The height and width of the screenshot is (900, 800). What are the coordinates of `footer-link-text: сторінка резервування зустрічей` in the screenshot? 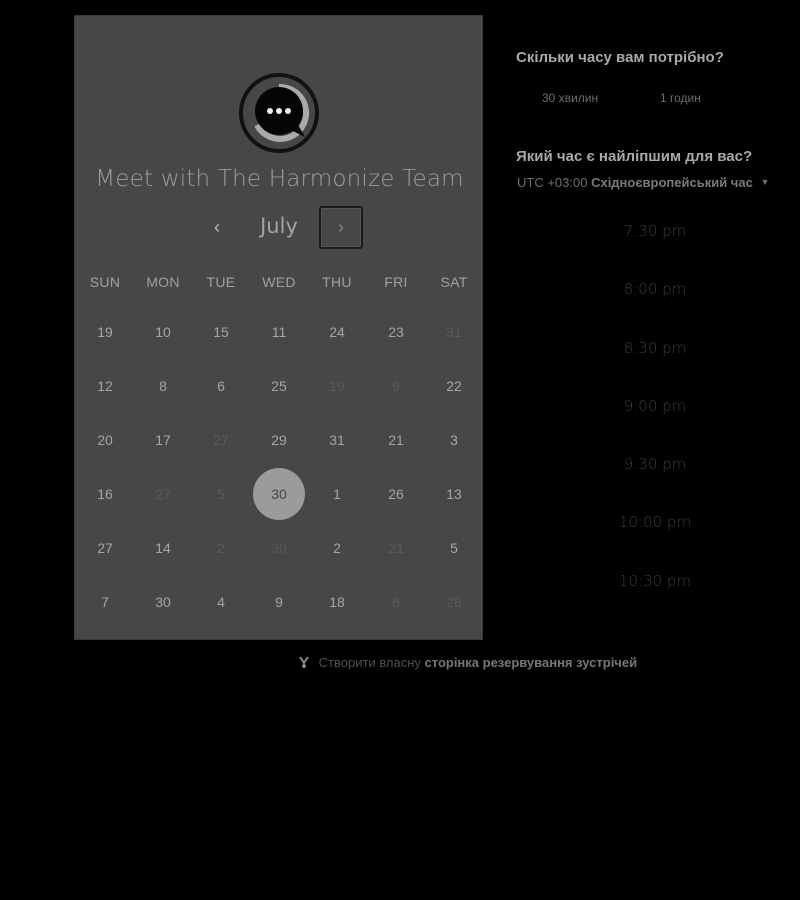 It's located at (531, 662).